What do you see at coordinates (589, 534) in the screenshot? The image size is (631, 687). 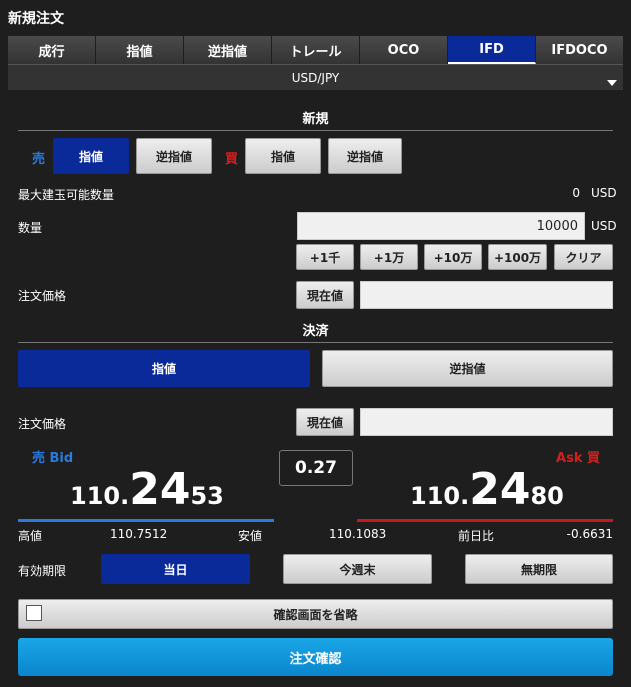 I see `change-value: -0.6631` at bounding box center [589, 534].